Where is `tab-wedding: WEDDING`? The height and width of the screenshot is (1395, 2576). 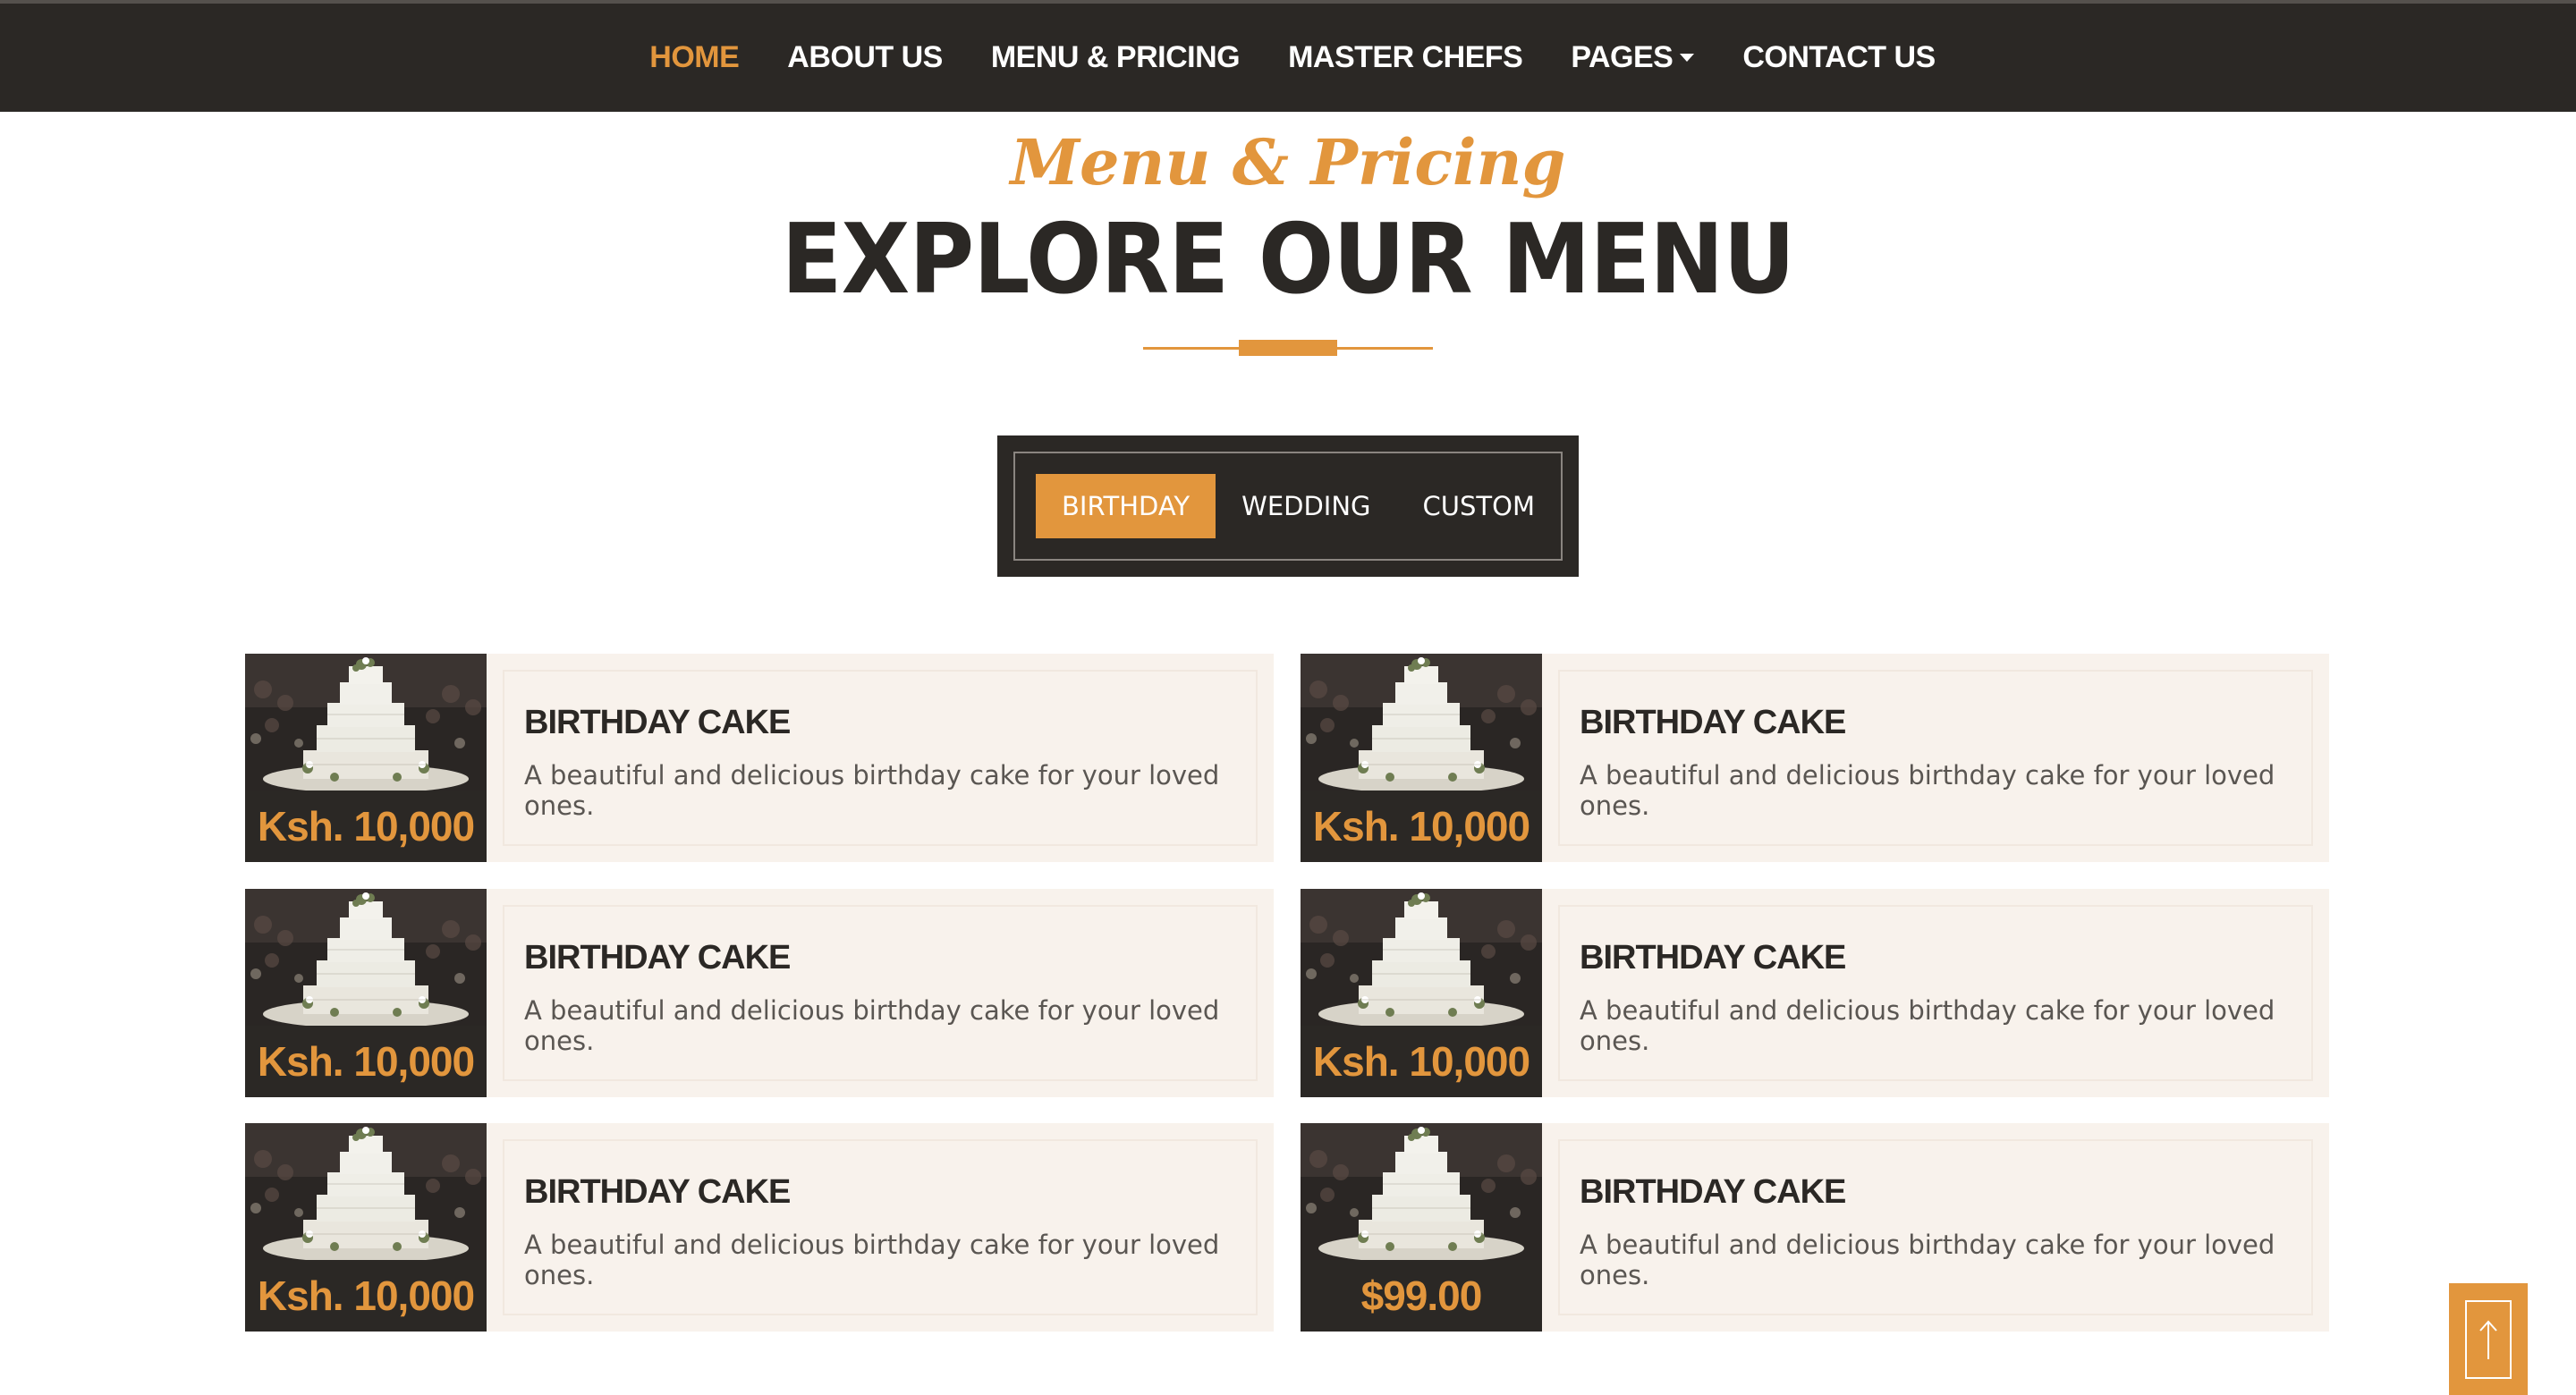 tab-wedding: WEDDING is located at coordinates (1306, 506).